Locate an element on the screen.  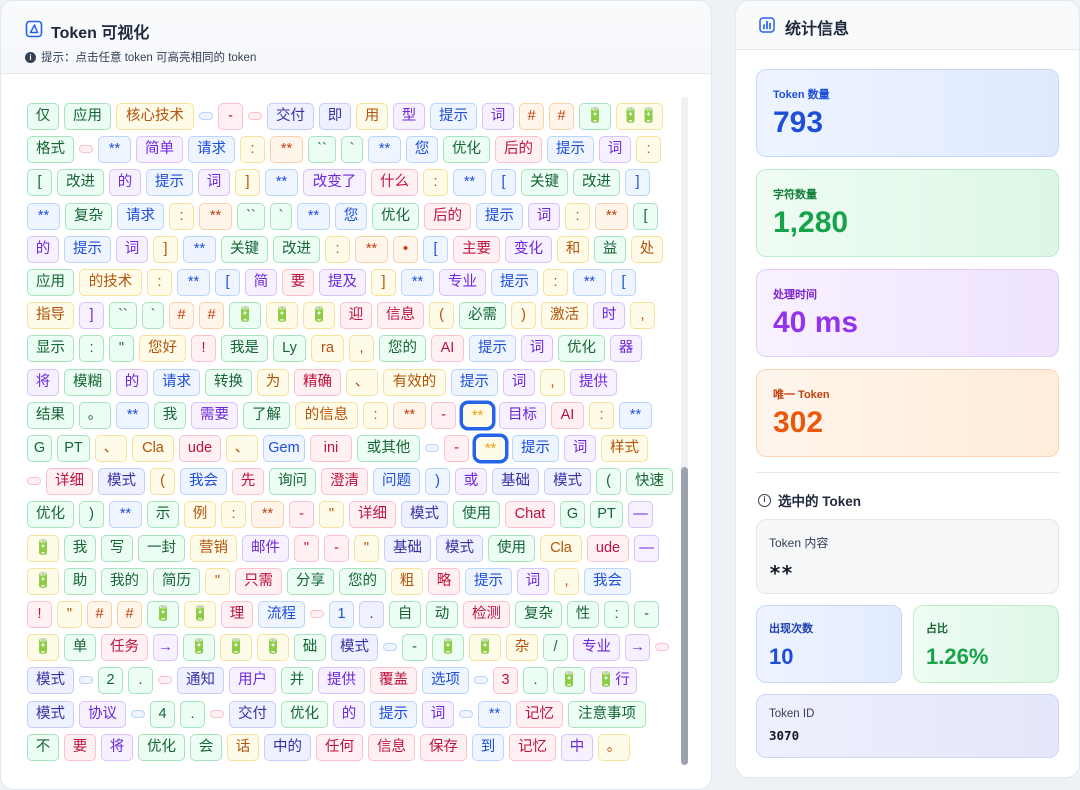
token-chip: 显示 is located at coordinates (50, 349).